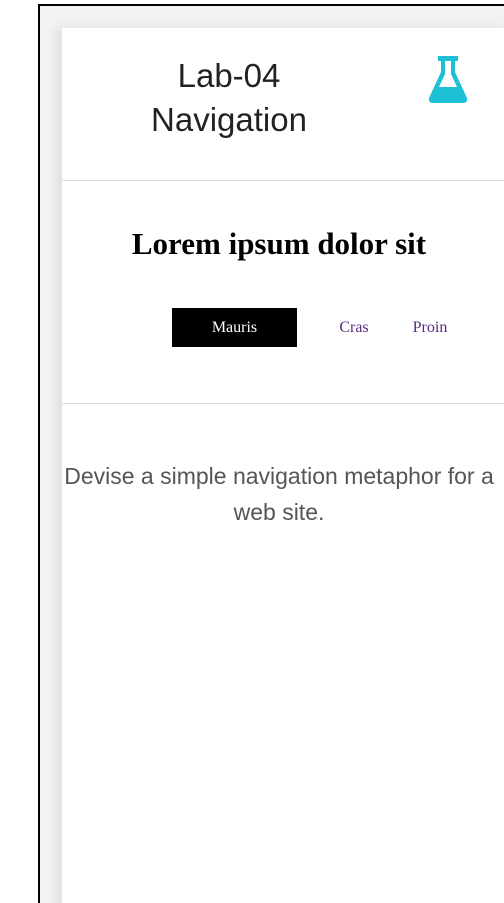  What do you see at coordinates (234, 327) in the screenshot?
I see `nav-item-mauris: Mauris` at bounding box center [234, 327].